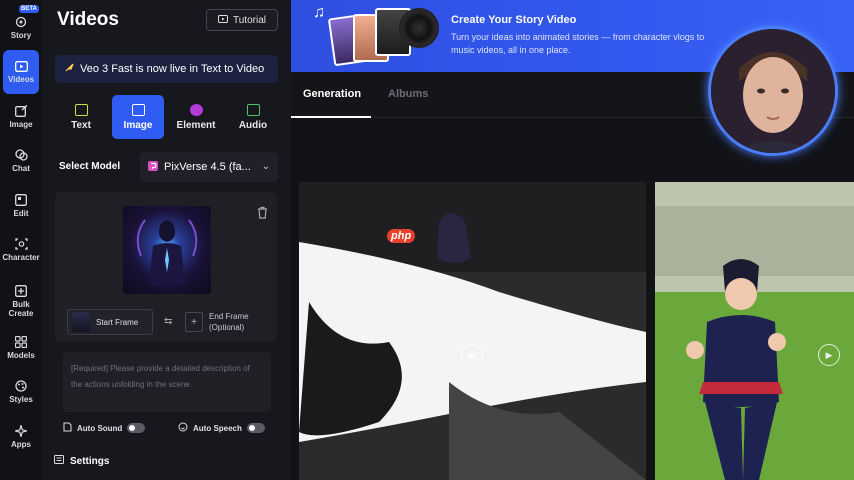 This screenshot has height=480, width=854. I want to click on rail-item-edit: Edit, so click(21, 206).